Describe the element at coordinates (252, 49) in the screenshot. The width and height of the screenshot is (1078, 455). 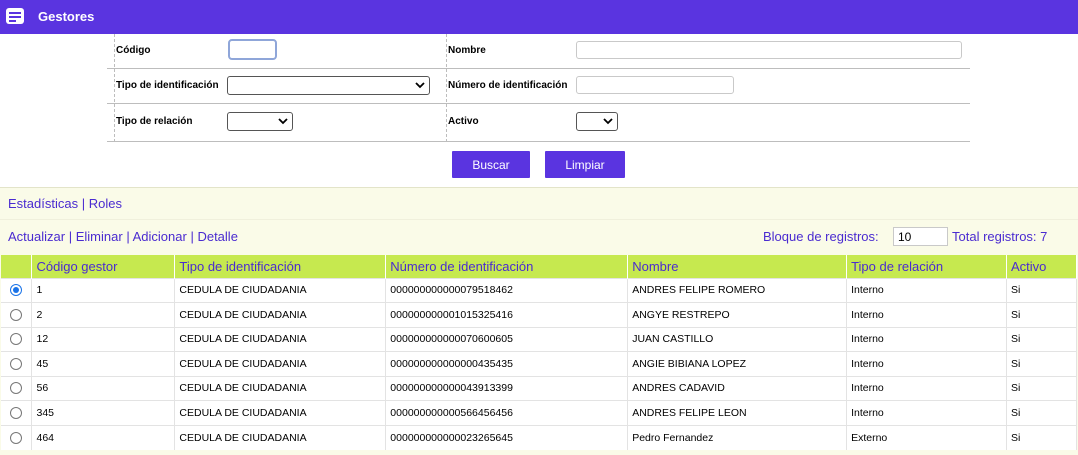
I see `codigo-input` at that location.